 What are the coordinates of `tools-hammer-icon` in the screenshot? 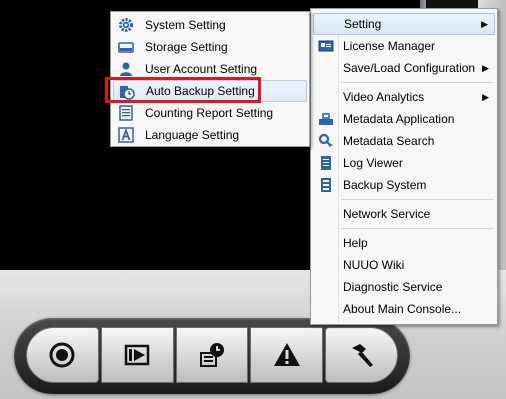 It's located at (362, 355).